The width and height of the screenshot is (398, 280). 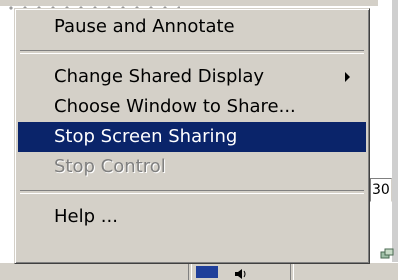 I want to click on menu-item-change-shared-display: Change Shared Display, so click(x=192, y=77).